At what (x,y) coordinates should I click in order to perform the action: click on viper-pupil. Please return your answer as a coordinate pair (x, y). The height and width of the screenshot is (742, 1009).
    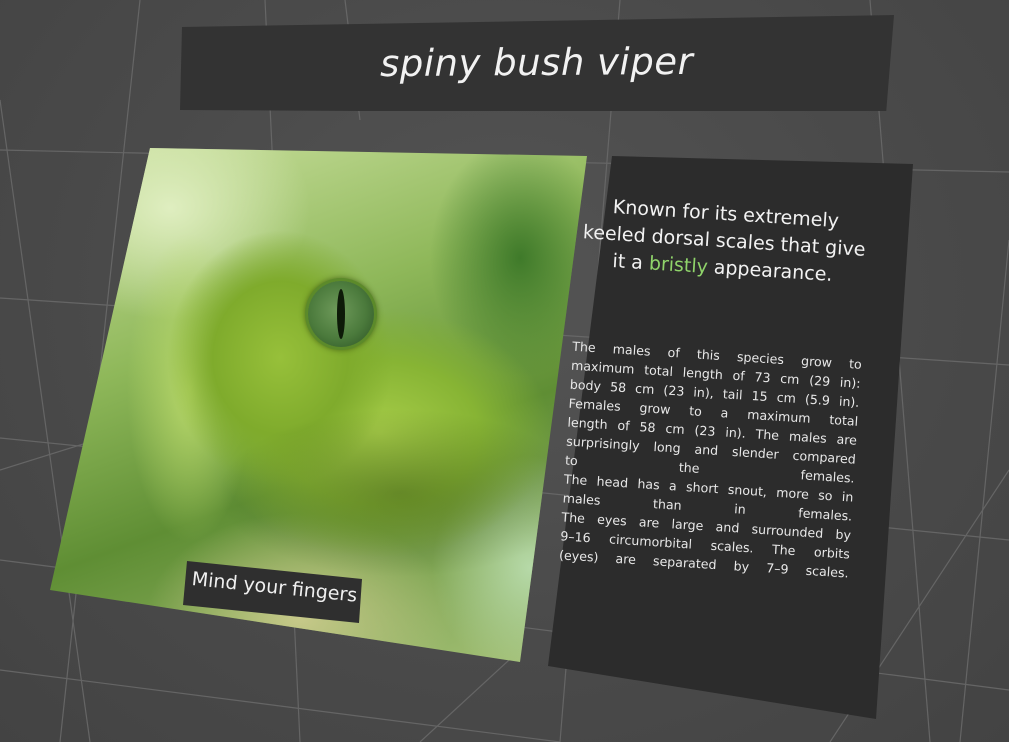
    Looking at the image, I should click on (341, 314).